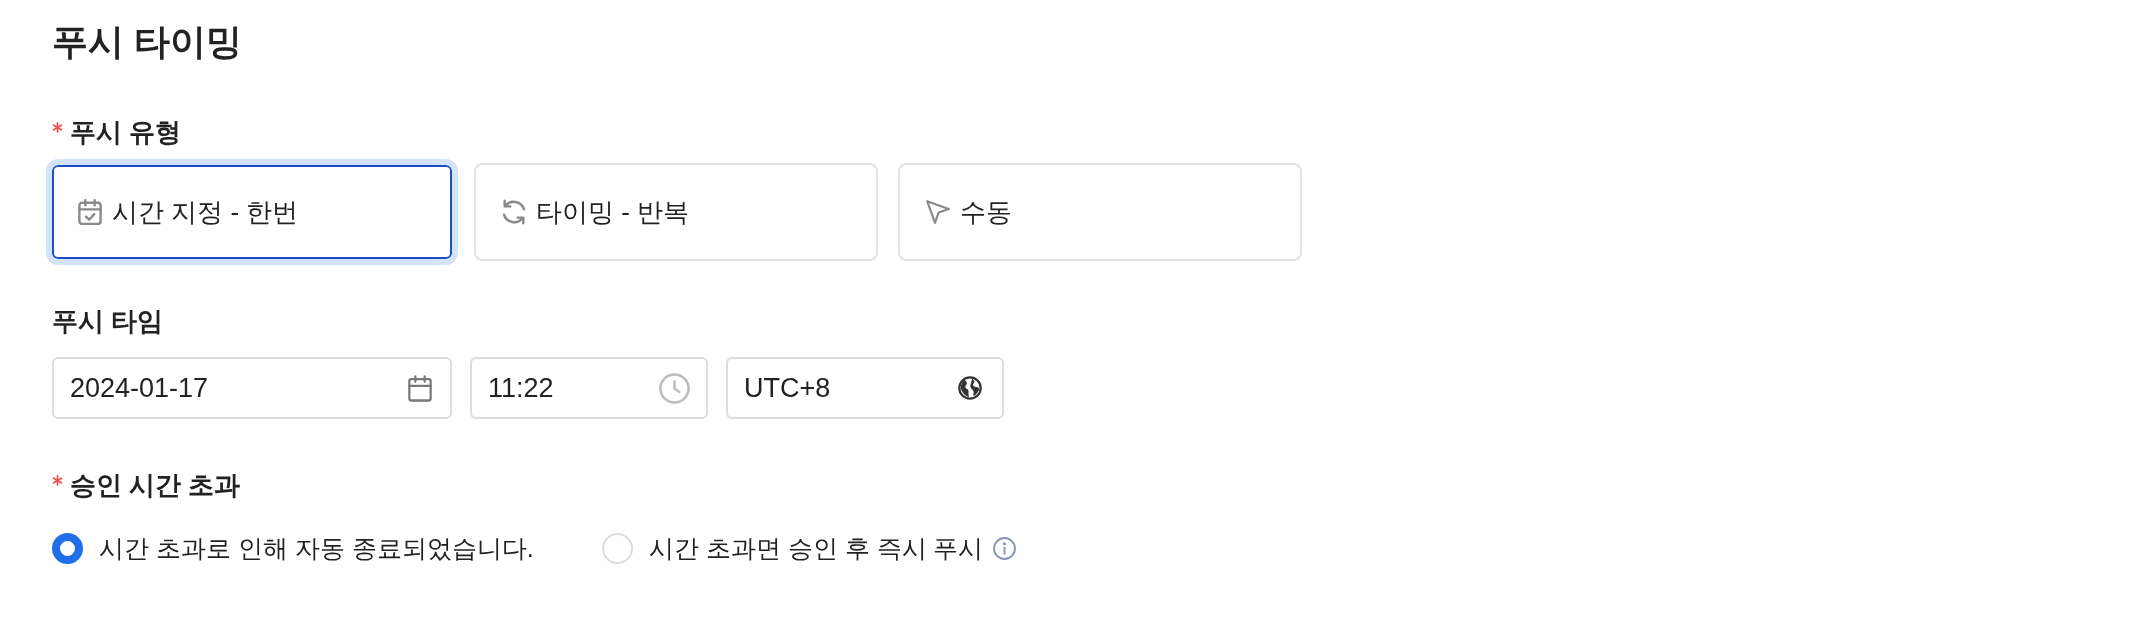  I want to click on radio-label: 시간 초과면 승인 후 즉시 푸시, so click(816, 548).